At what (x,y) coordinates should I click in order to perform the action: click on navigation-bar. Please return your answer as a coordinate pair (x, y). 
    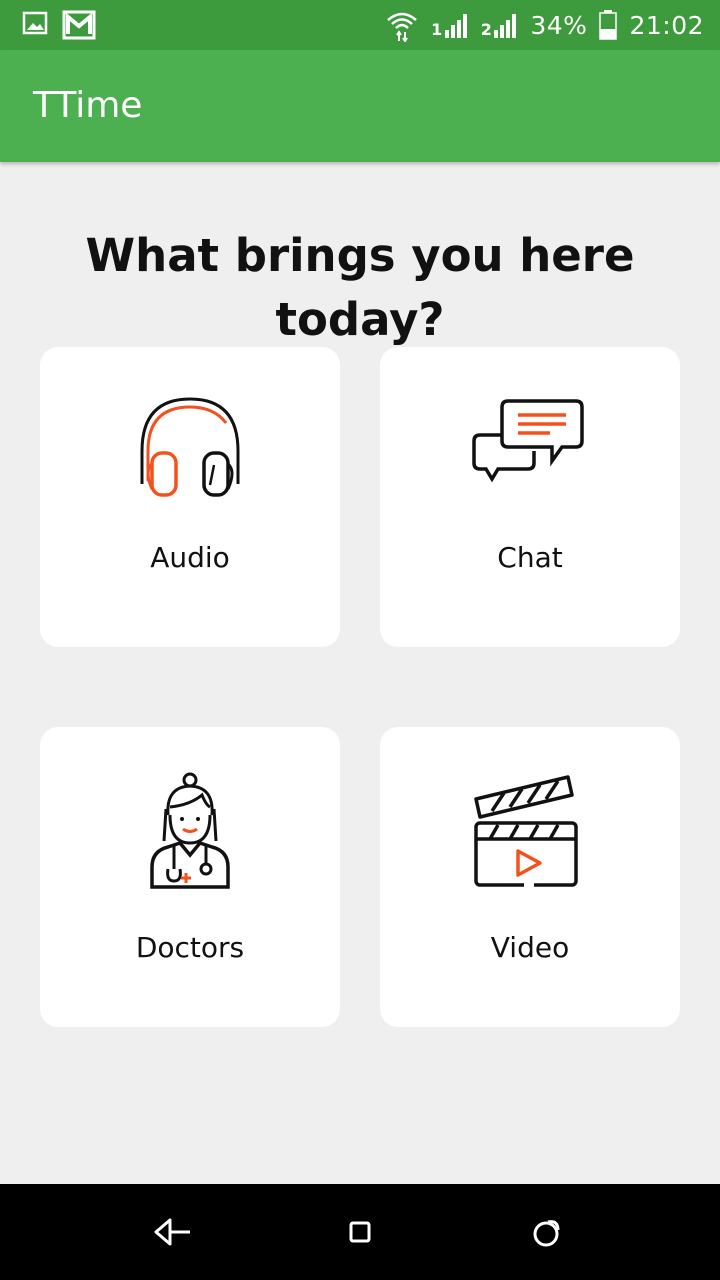
    Looking at the image, I should click on (360, 1232).